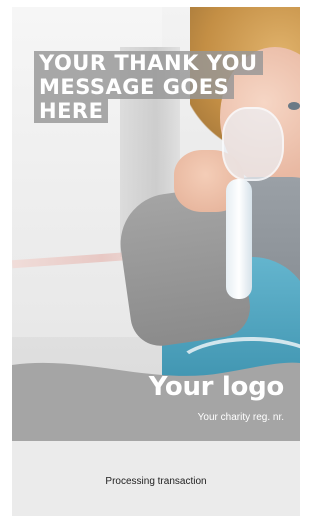 This screenshot has width=320, height=516. Describe the element at coordinates (148, 63) in the screenshot. I see `headline-line-1: YOUR THANK YOU` at that location.